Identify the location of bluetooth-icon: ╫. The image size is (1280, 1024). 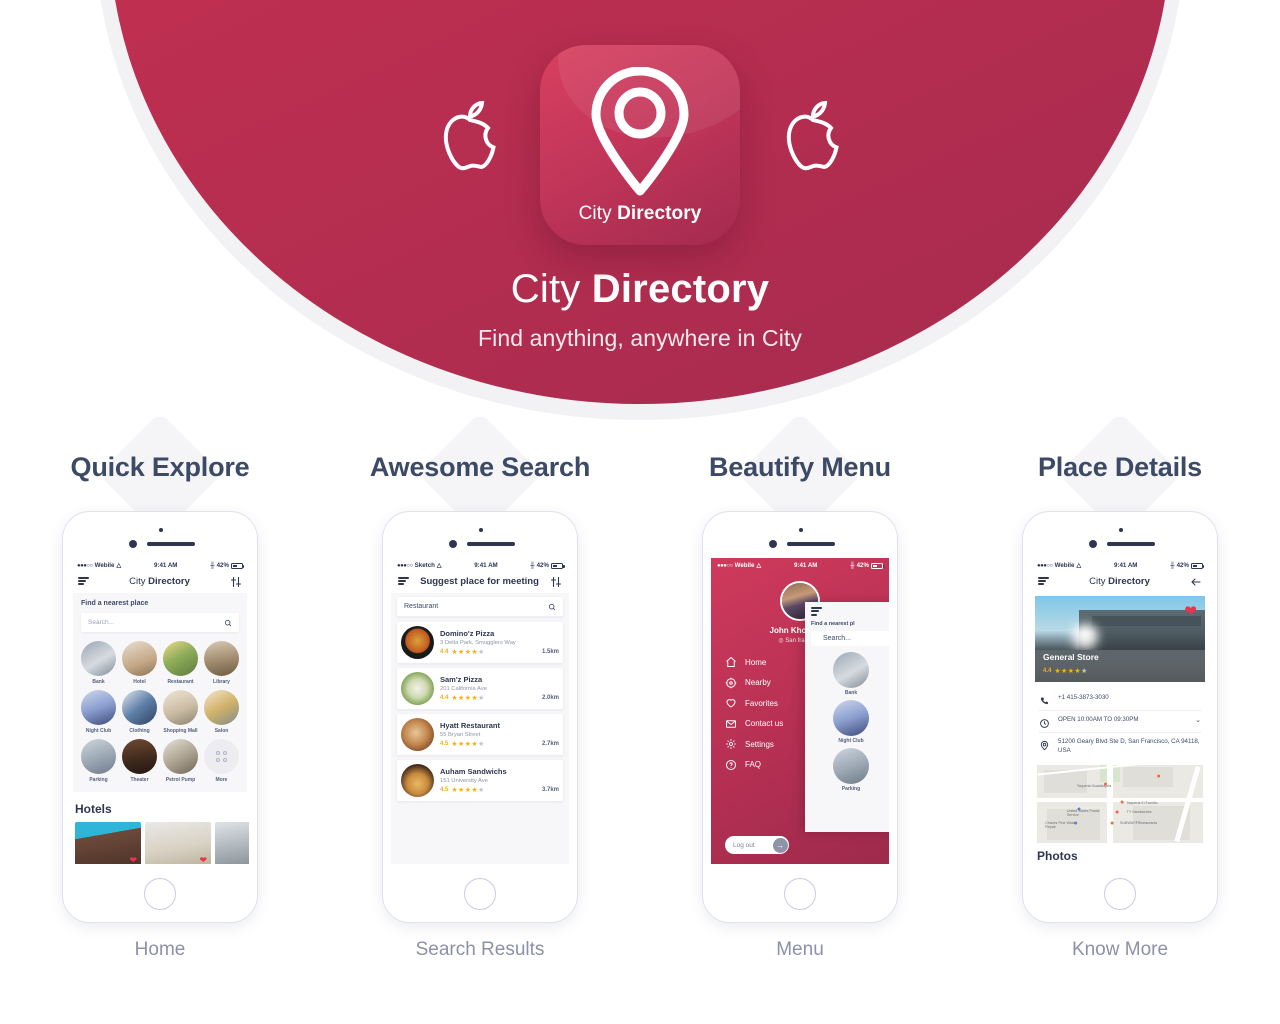
(1172, 565).